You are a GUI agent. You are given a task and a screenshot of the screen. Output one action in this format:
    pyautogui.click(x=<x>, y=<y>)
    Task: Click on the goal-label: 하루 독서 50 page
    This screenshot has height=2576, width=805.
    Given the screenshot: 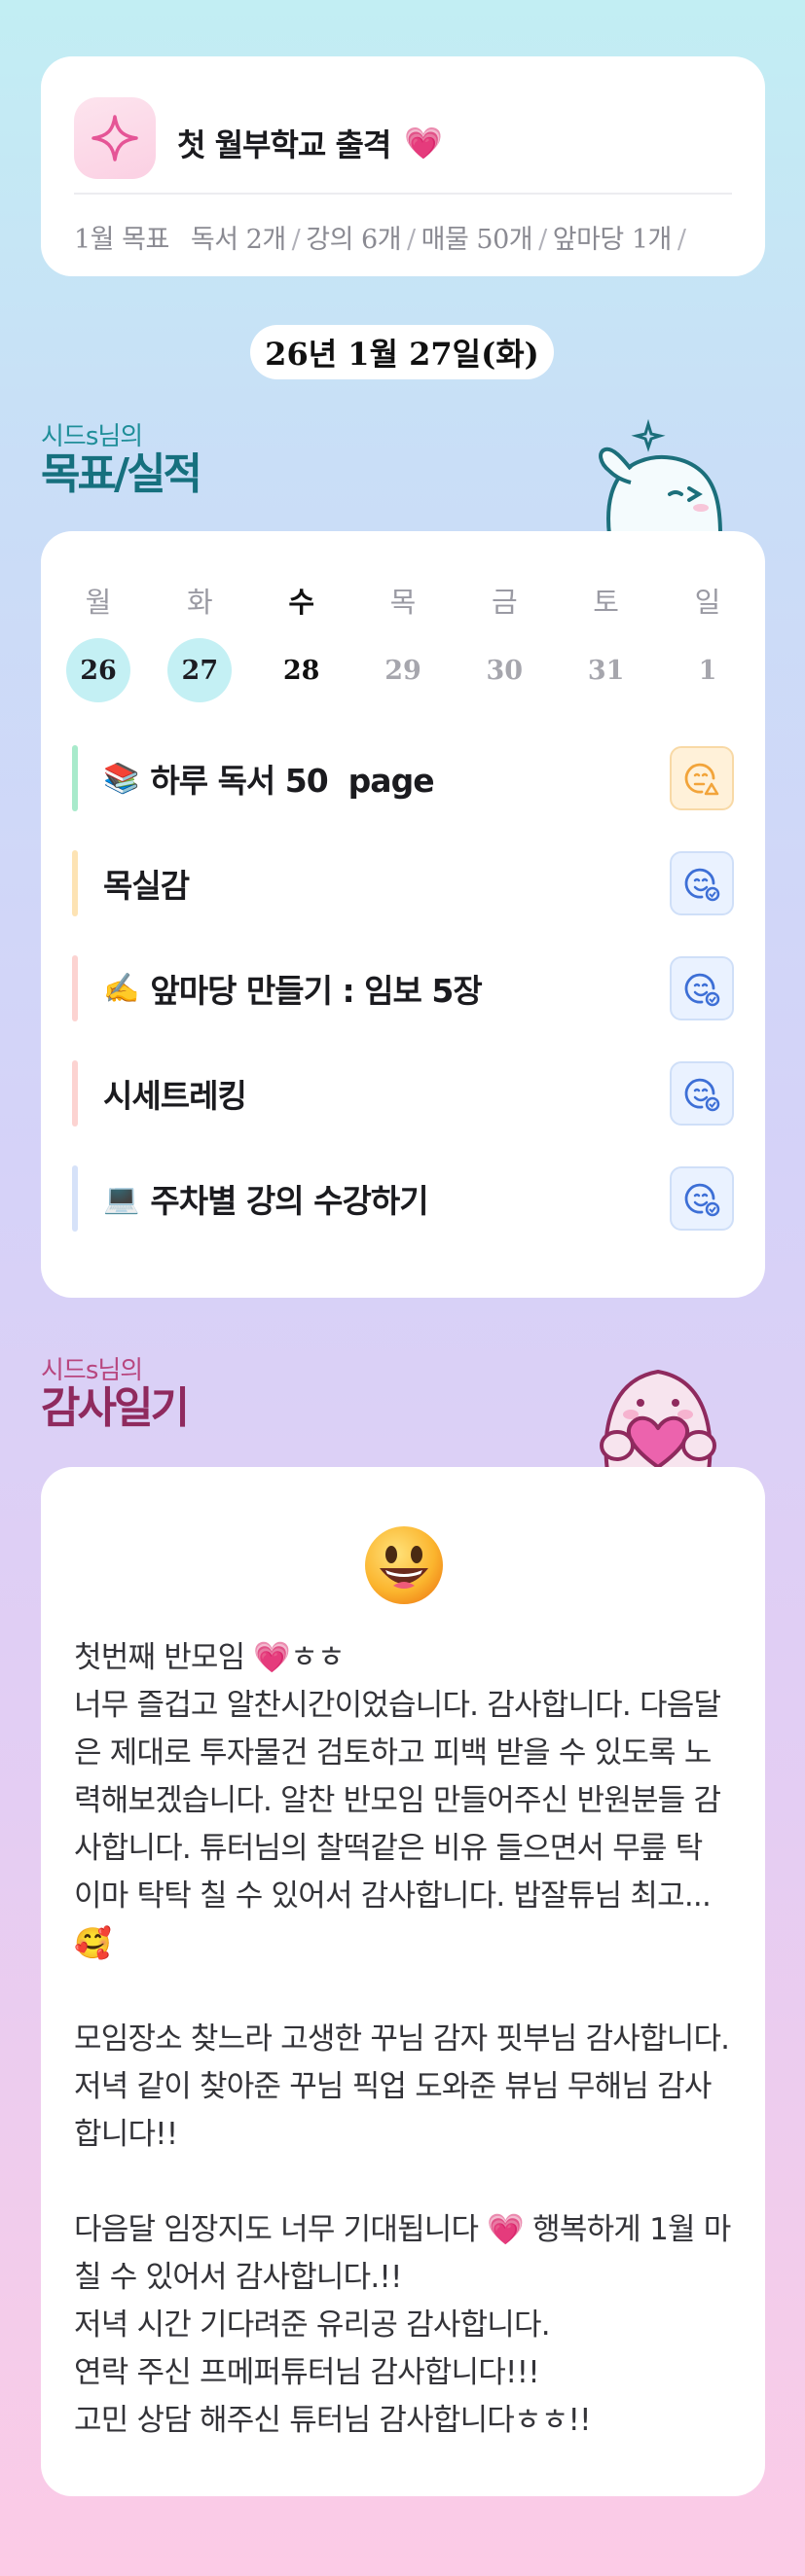 What is the action you would take?
    pyautogui.click(x=292, y=781)
    